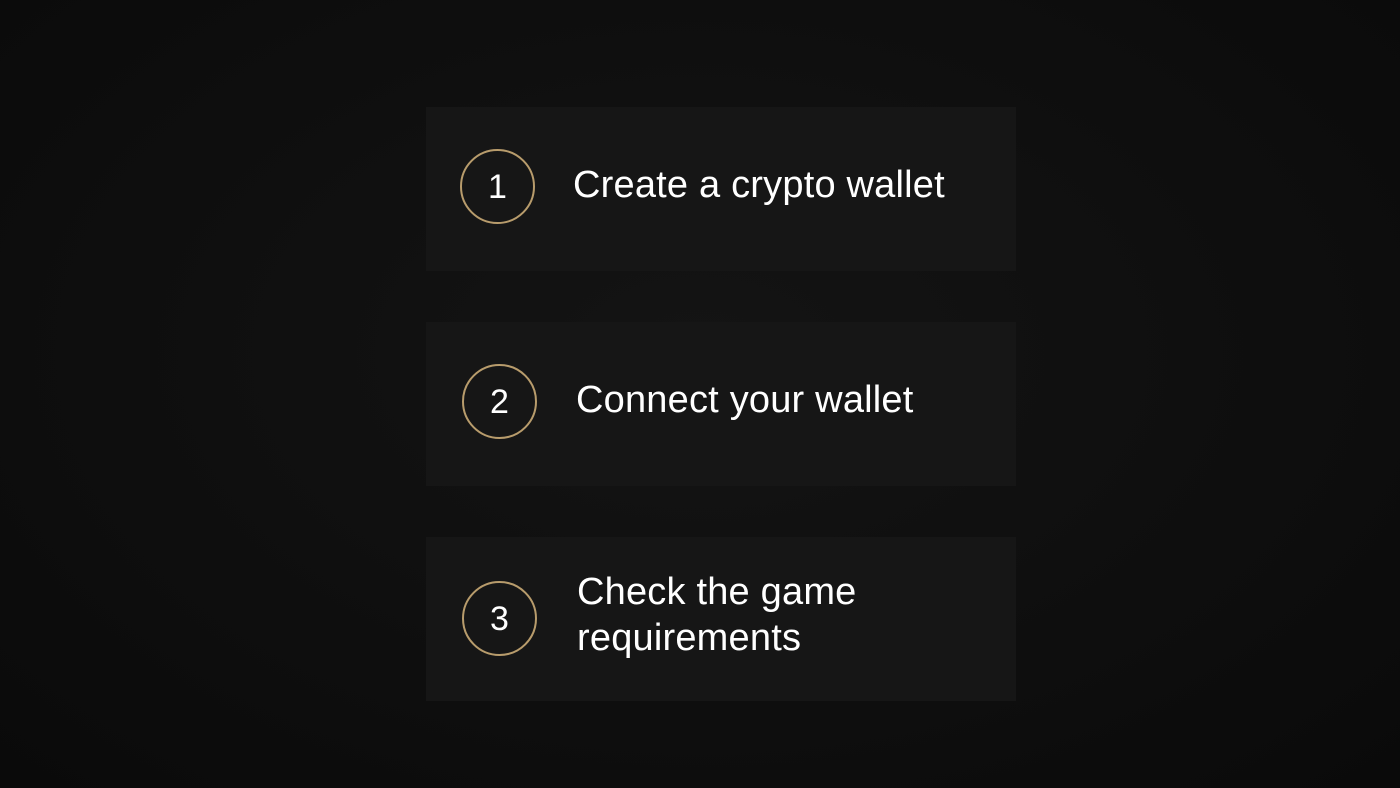 This screenshot has width=1400, height=788. Describe the element at coordinates (689, 638) in the screenshot. I see `step-label-line: requirements` at that location.